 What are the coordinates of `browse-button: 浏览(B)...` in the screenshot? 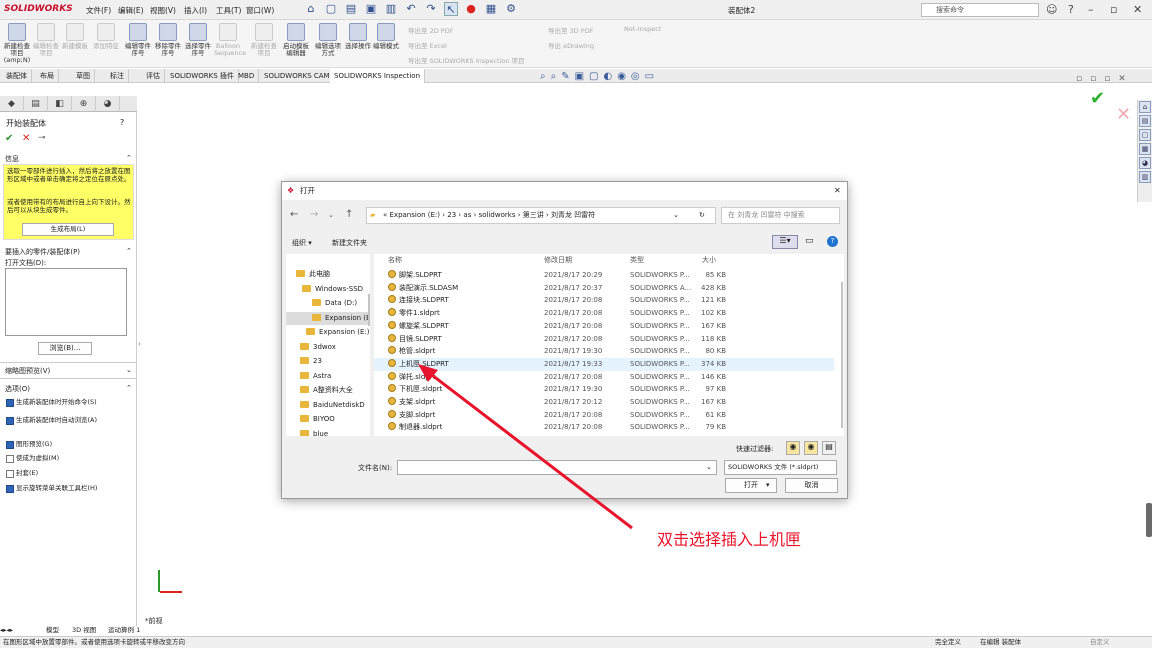 It's located at (65, 348).